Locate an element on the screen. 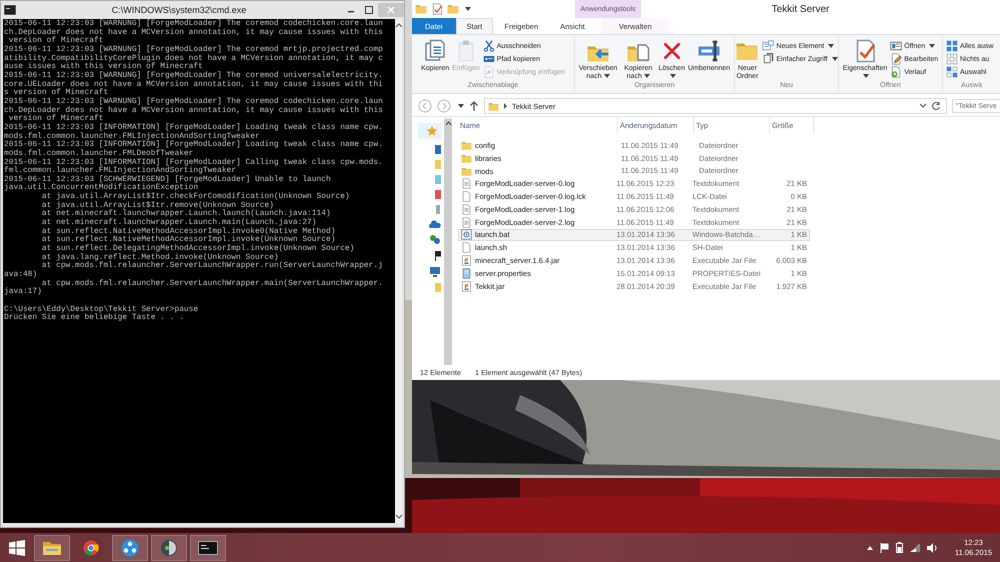 The height and width of the screenshot is (562, 1000). open-icon is located at coordinates (896, 46).